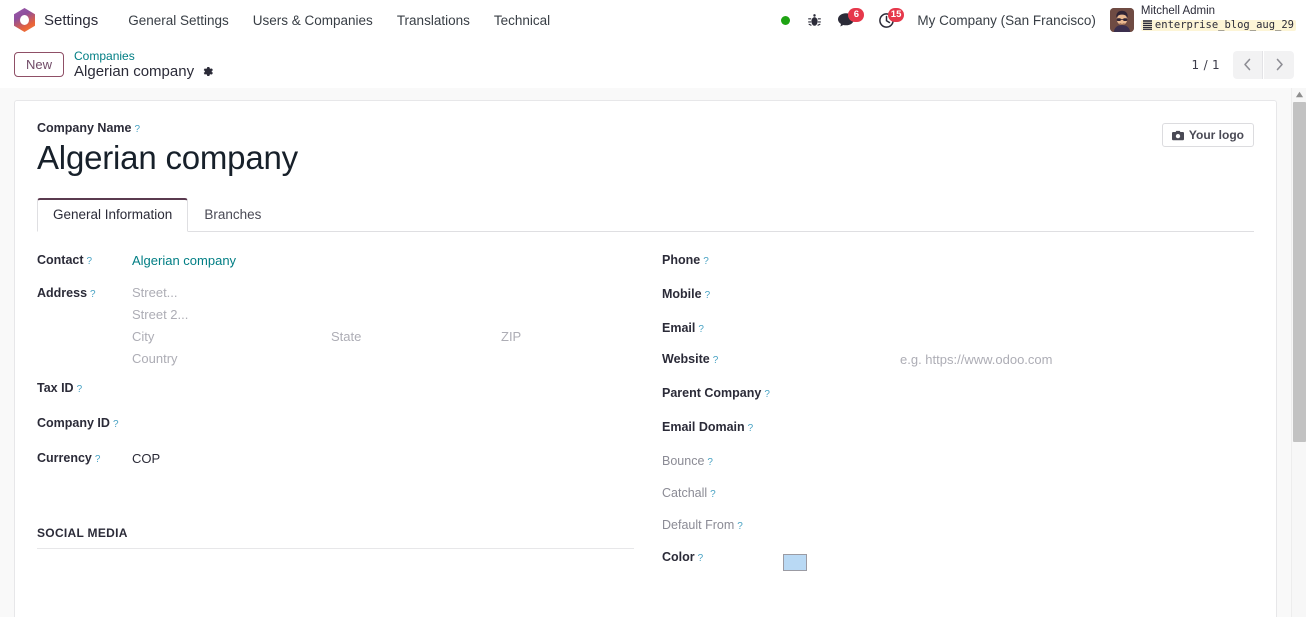 The height and width of the screenshot is (617, 1306). I want to click on nav-item-general-settings: General Settings, so click(178, 20).